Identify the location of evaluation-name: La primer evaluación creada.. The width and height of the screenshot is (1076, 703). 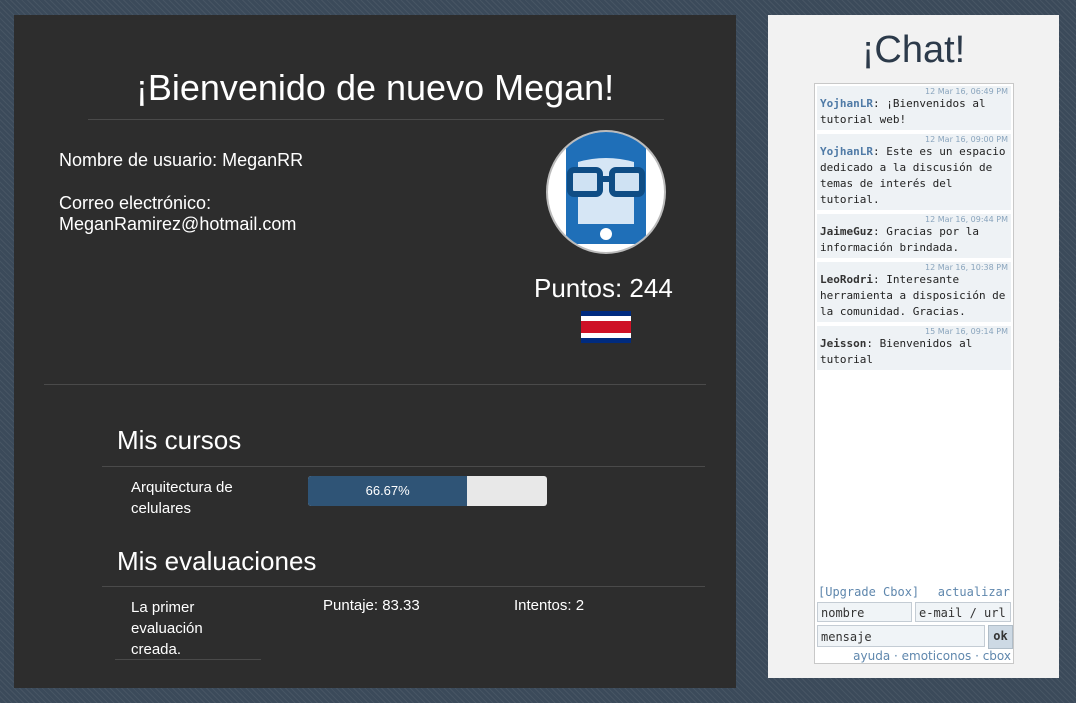
(167, 628).